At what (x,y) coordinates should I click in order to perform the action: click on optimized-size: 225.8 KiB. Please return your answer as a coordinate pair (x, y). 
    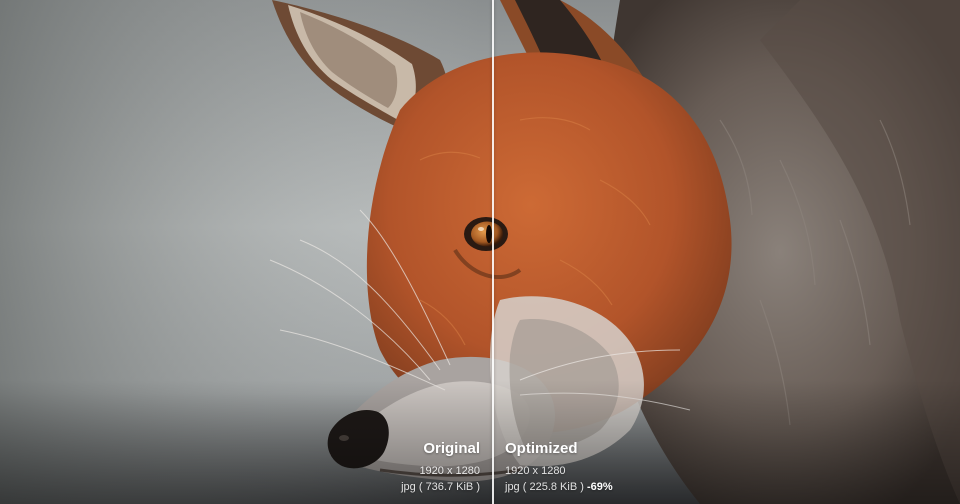
    Looking at the image, I should click on (553, 487).